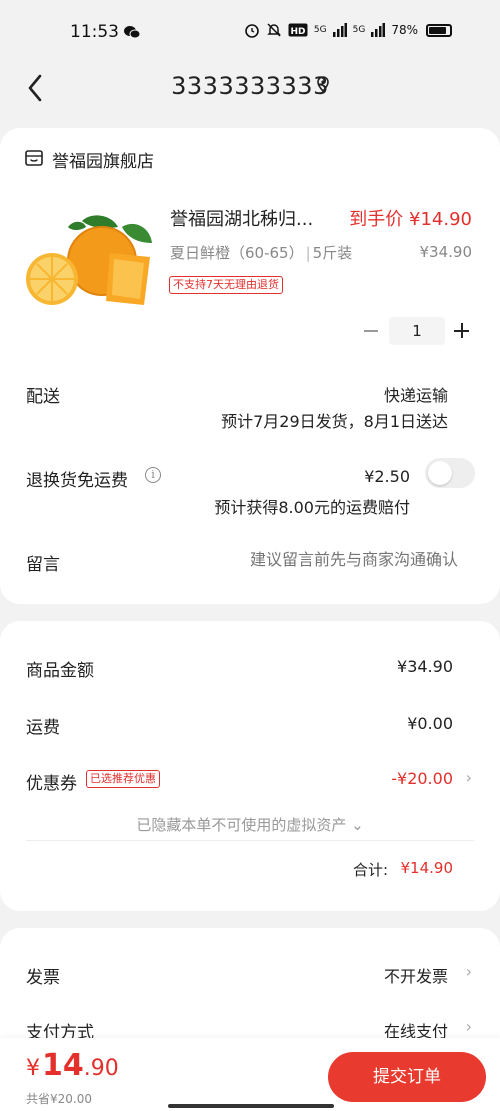 This screenshot has height=1111, width=500. What do you see at coordinates (371, 331) in the screenshot?
I see `quantity-decrease-button` at bounding box center [371, 331].